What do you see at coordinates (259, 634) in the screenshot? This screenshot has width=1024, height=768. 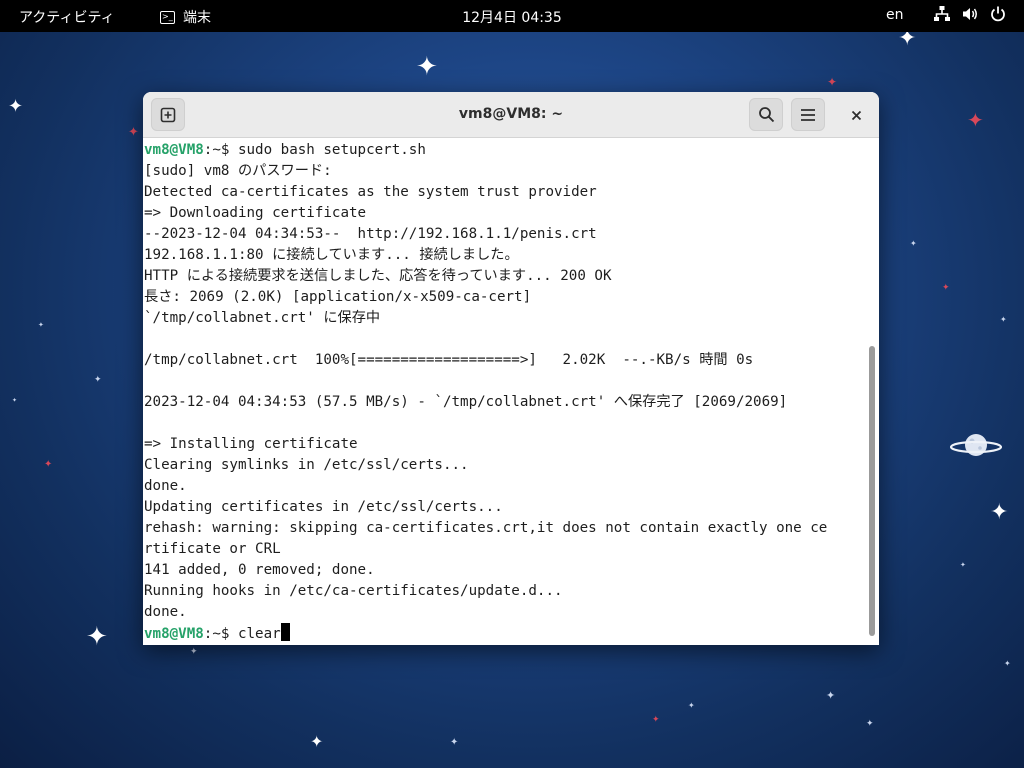 I see `current-command: clear` at bounding box center [259, 634].